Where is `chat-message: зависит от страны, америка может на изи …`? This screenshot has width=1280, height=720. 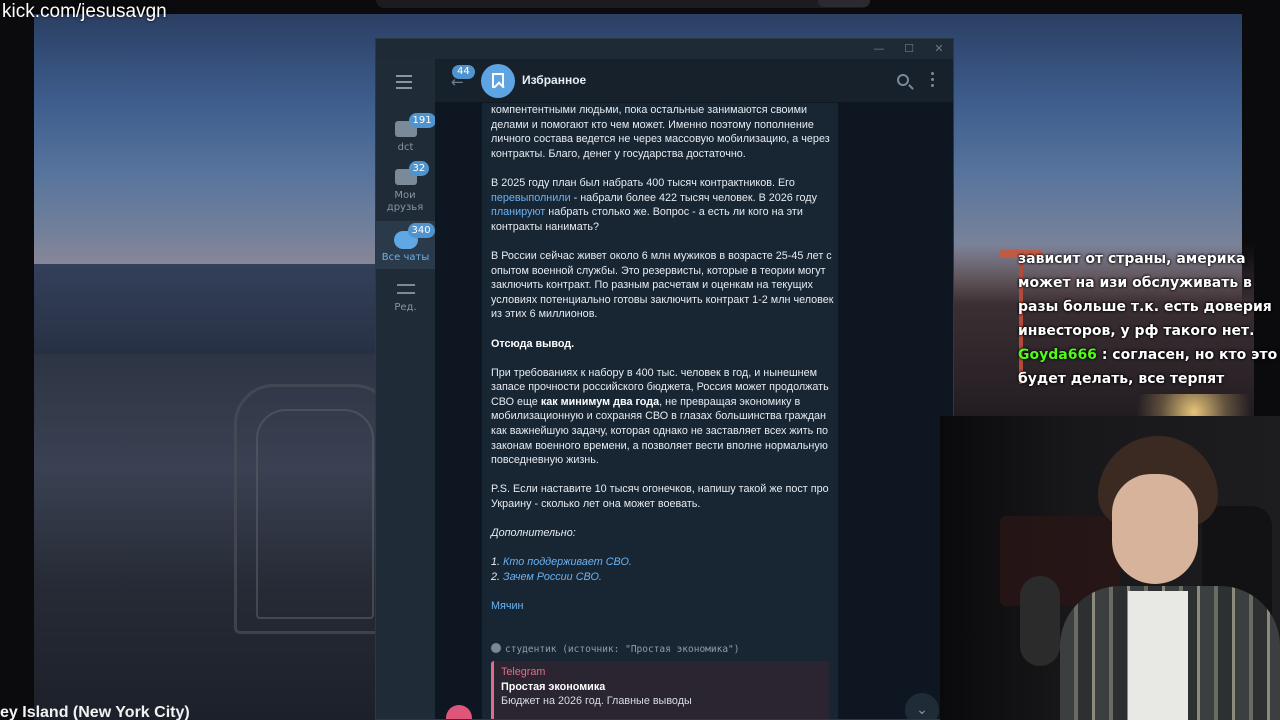
chat-message: зависит от страны, америка может на изи … is located at coordinates (1145, 295).